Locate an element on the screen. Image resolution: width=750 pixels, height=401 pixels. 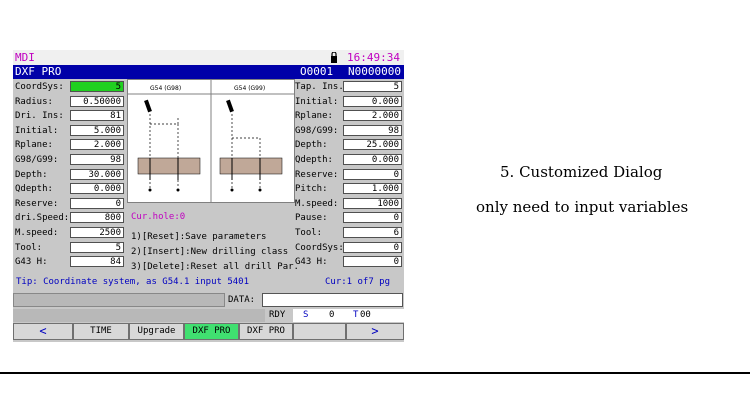
tap-param-input: 25.000 is located at coordinates (372, 145).